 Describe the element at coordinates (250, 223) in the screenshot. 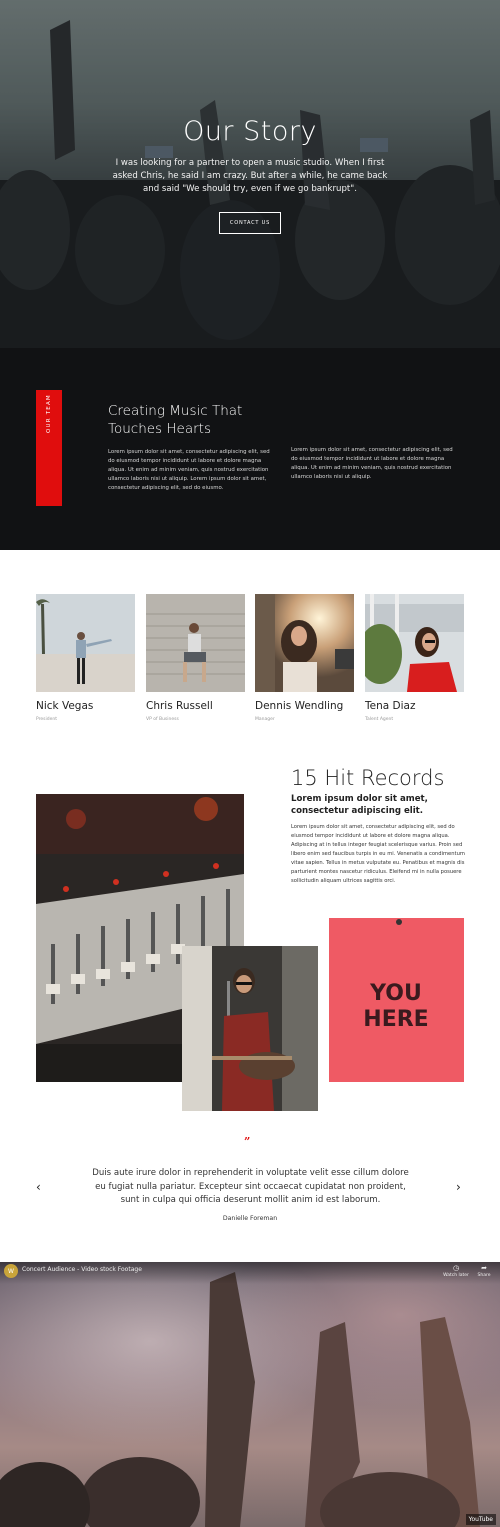

I see `contact-us-button: CONTACT US` at that location.